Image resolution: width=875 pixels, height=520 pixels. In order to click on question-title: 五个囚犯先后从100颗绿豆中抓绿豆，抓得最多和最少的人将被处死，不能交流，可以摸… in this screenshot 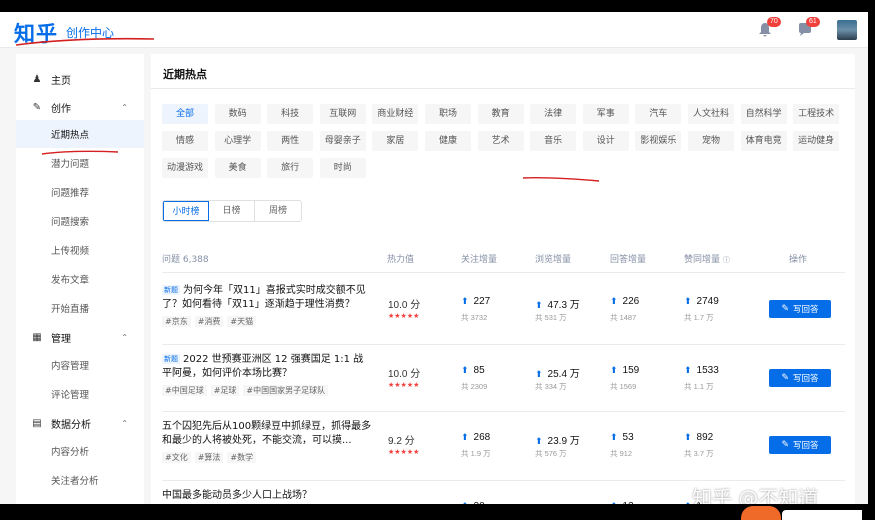, I will do `click(267, 434)`.